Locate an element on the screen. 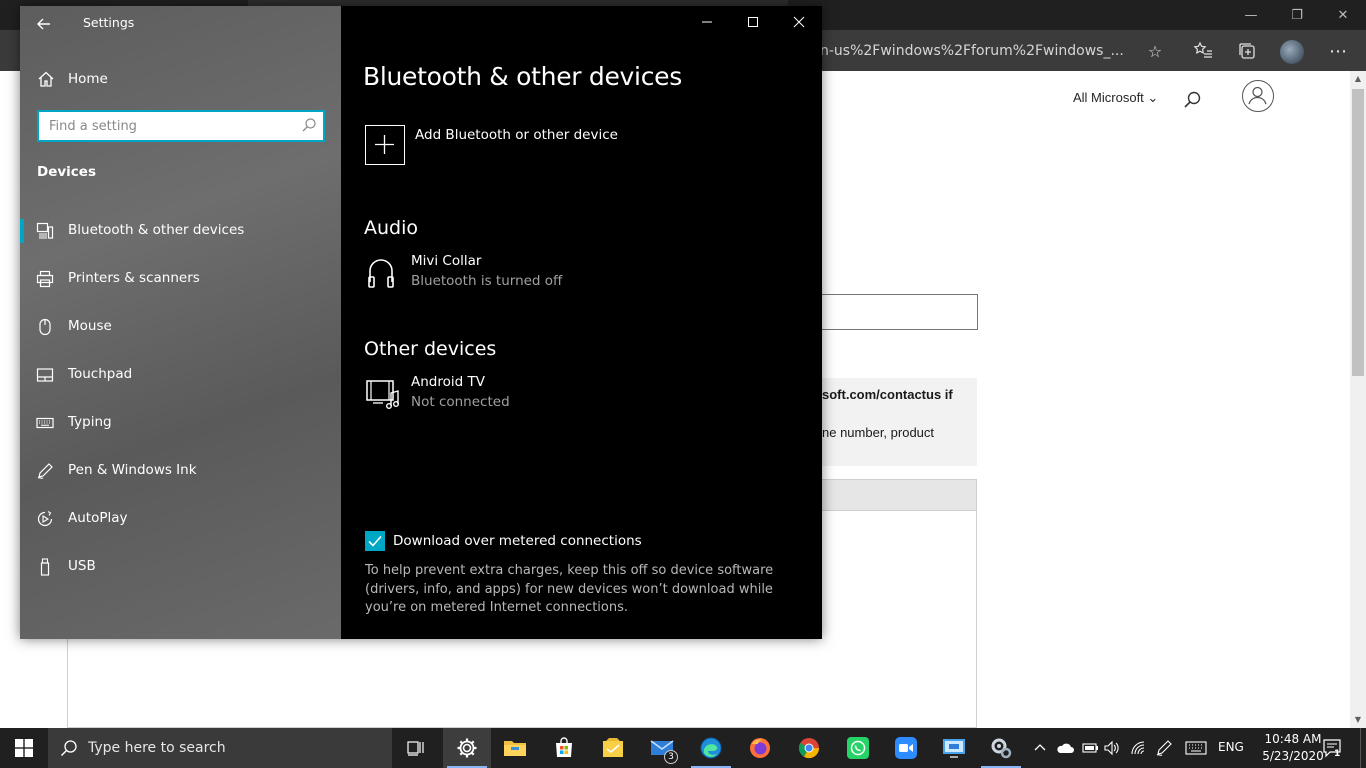  metered-connections-label: Download over metered connections is located at coordinates (517, 541).